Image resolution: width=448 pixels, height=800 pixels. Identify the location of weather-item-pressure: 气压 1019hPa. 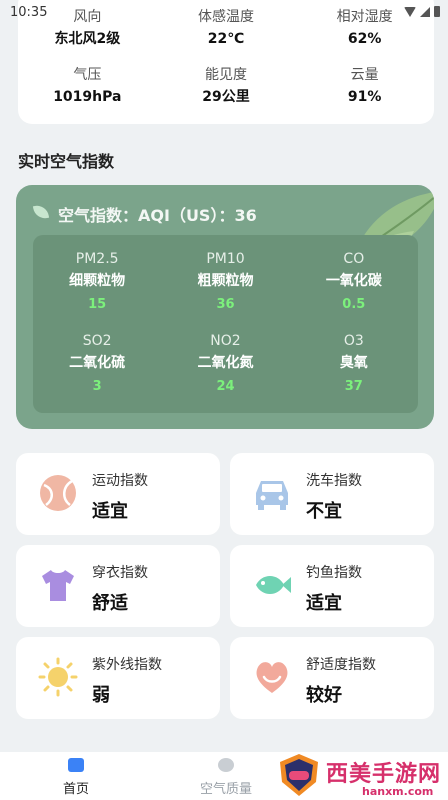
(87, 89).